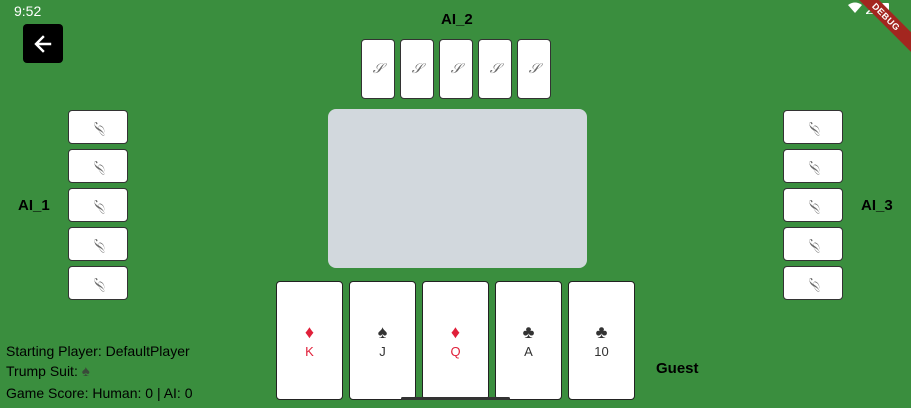  I want to click on hand-card: ♣ 10, so click(601, 340).